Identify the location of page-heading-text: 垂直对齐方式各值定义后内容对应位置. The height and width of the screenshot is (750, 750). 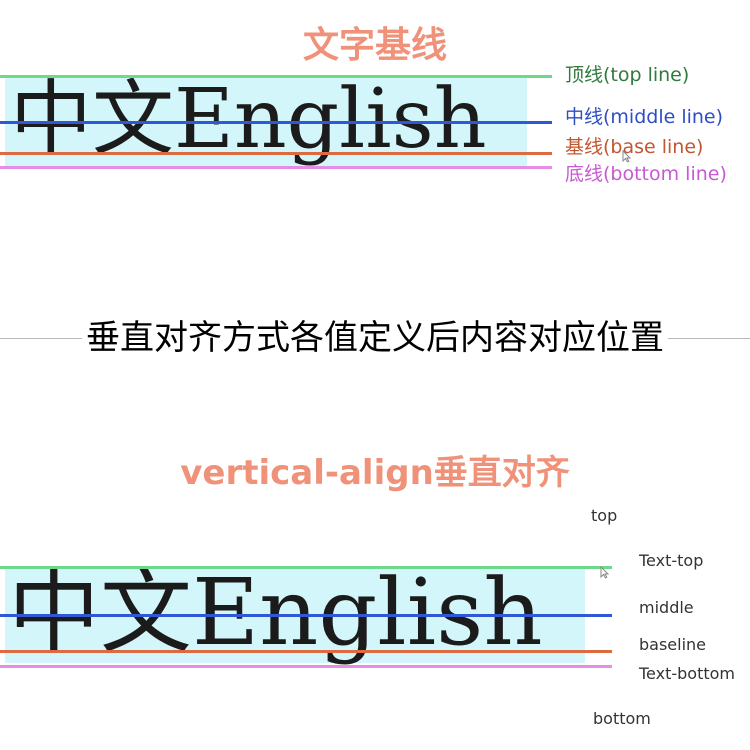
(375, 338).